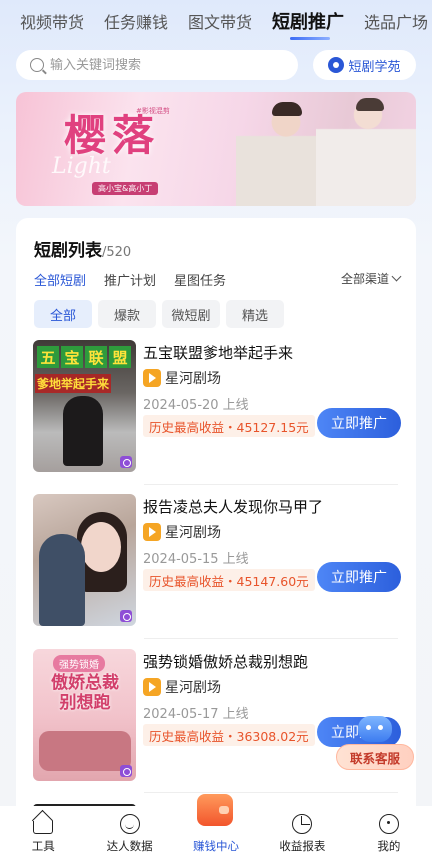 The width and height of the screenshot is (432, 860). Describe the element at coordinates (60, 279) in the screenshot. I see `filter-tab-all: 全部短剧` at that location.